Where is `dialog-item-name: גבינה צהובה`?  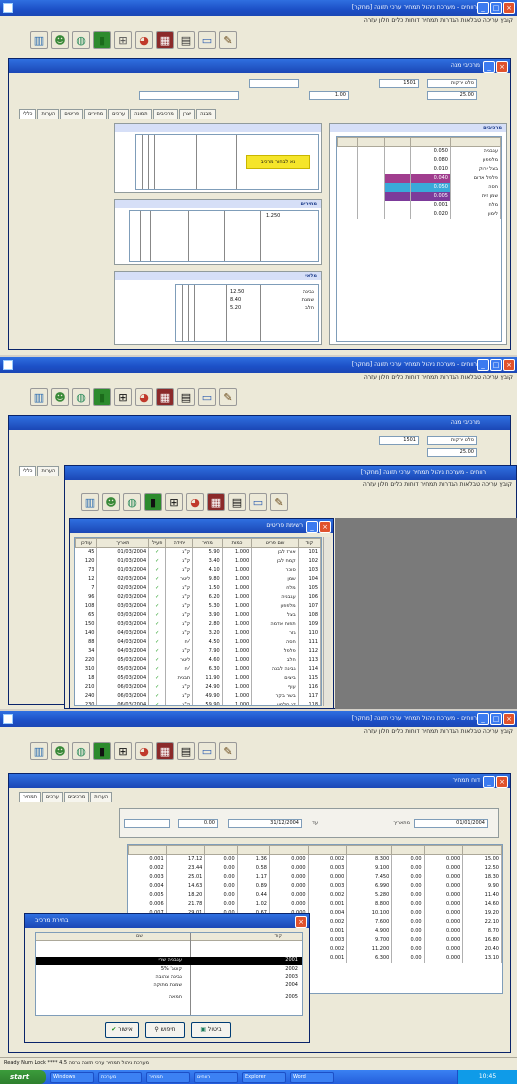 dialog-item-name: גבינה צהובה is located at coordinates (168, 977).